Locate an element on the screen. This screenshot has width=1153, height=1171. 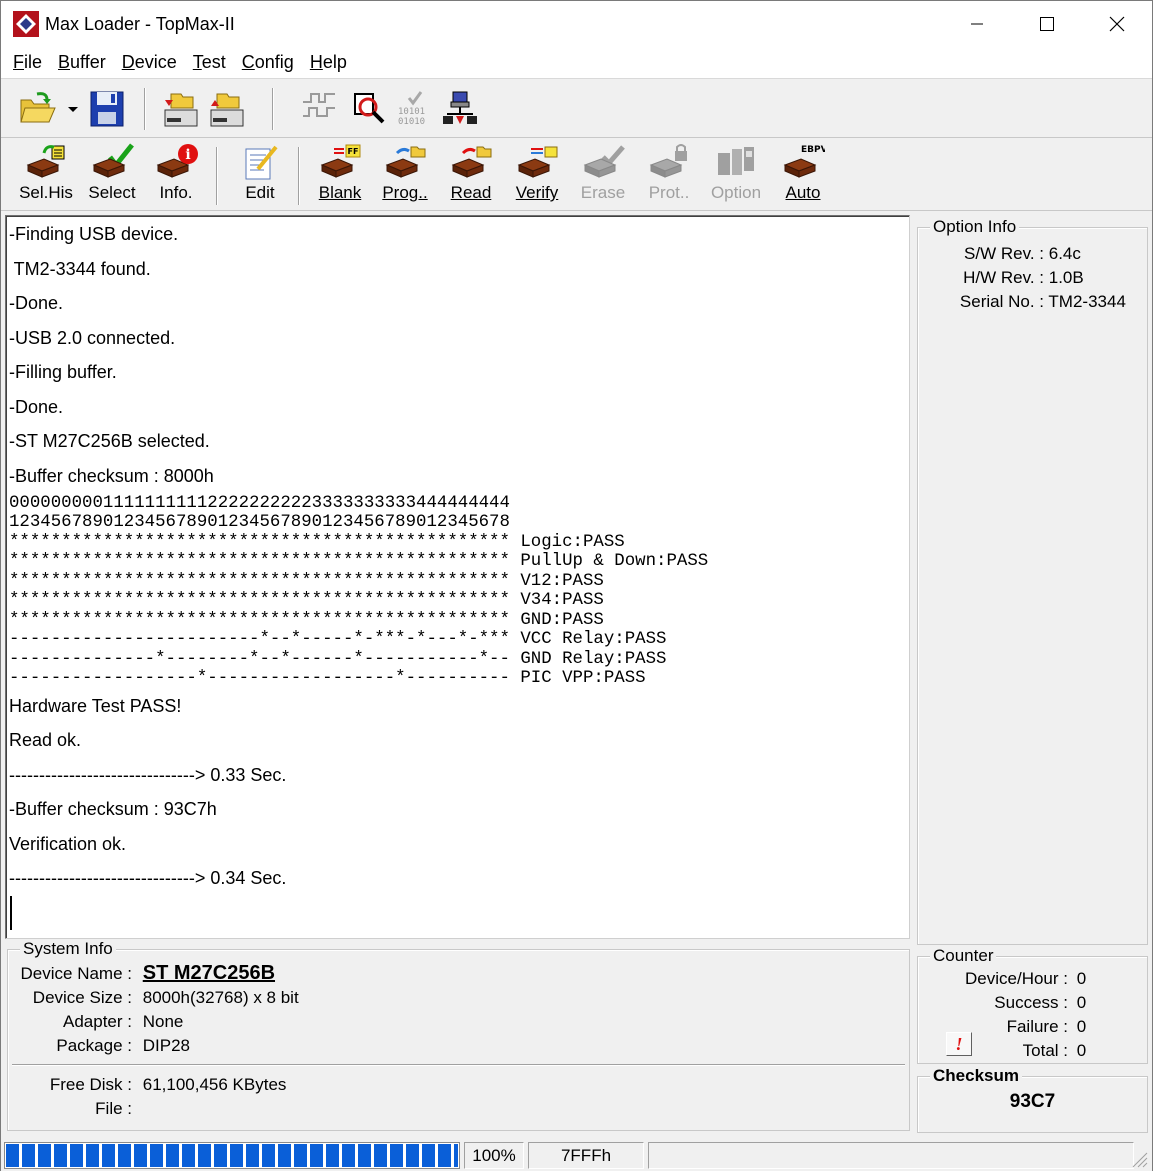
checksum-title: Checksum is located at coordinates (976, 1076).